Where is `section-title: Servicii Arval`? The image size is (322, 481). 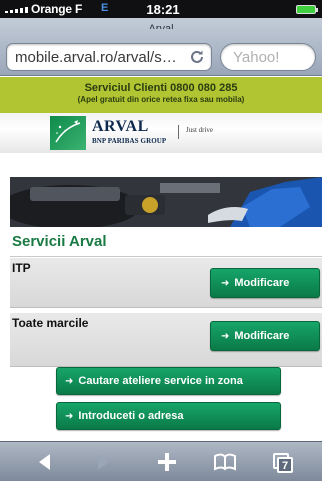
section-title: Servicii Arval is located at coordinates (59, 241).